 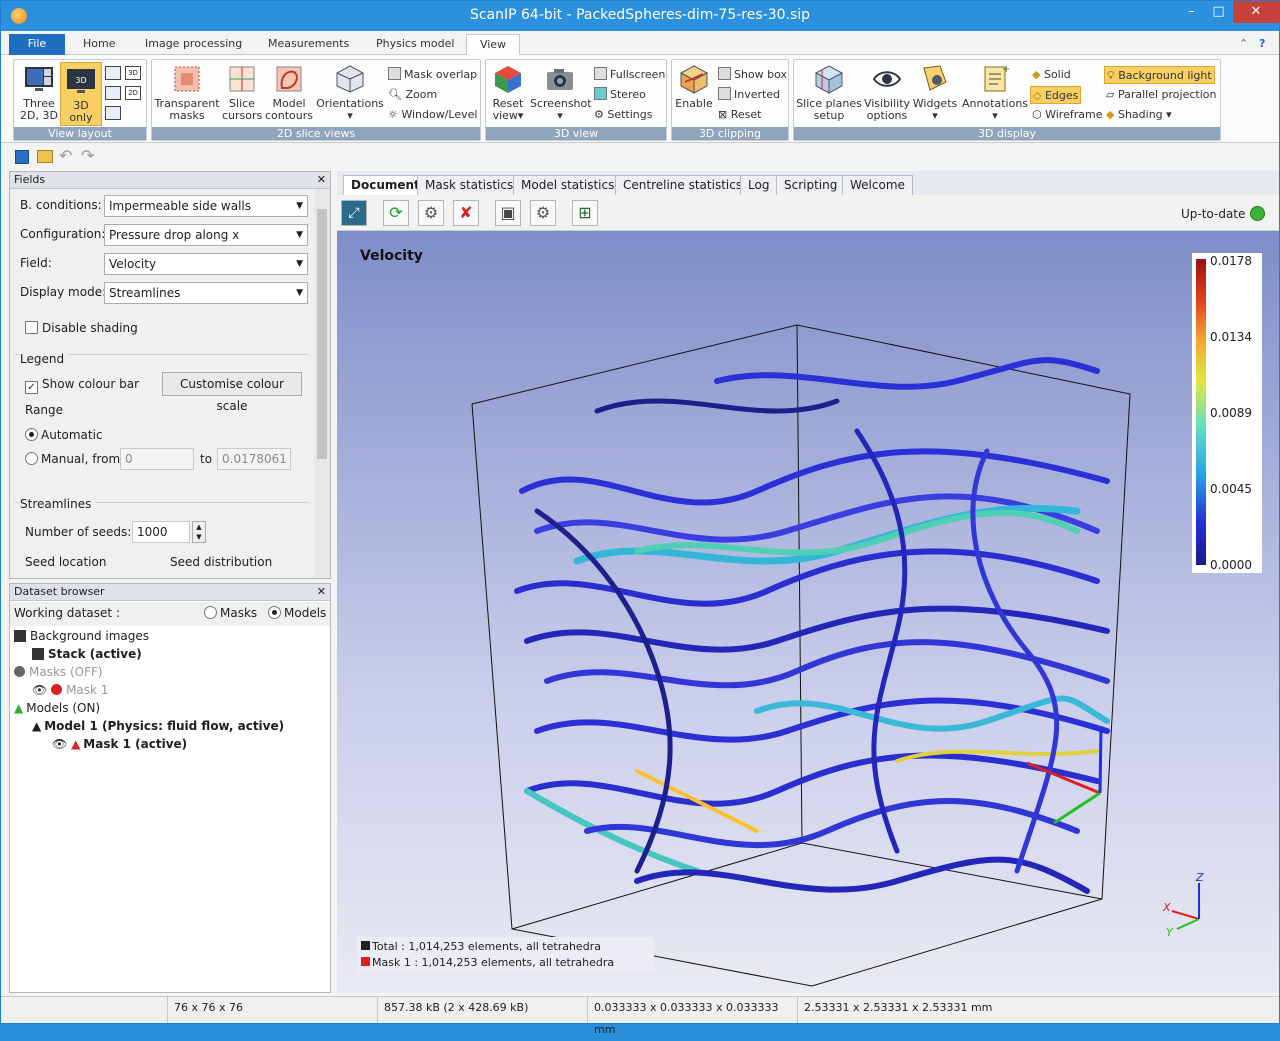 What do you see at coordinates (322, 334) in the screenshot?
I see `scrollbar-thumb` at bounding box center [322, 334].